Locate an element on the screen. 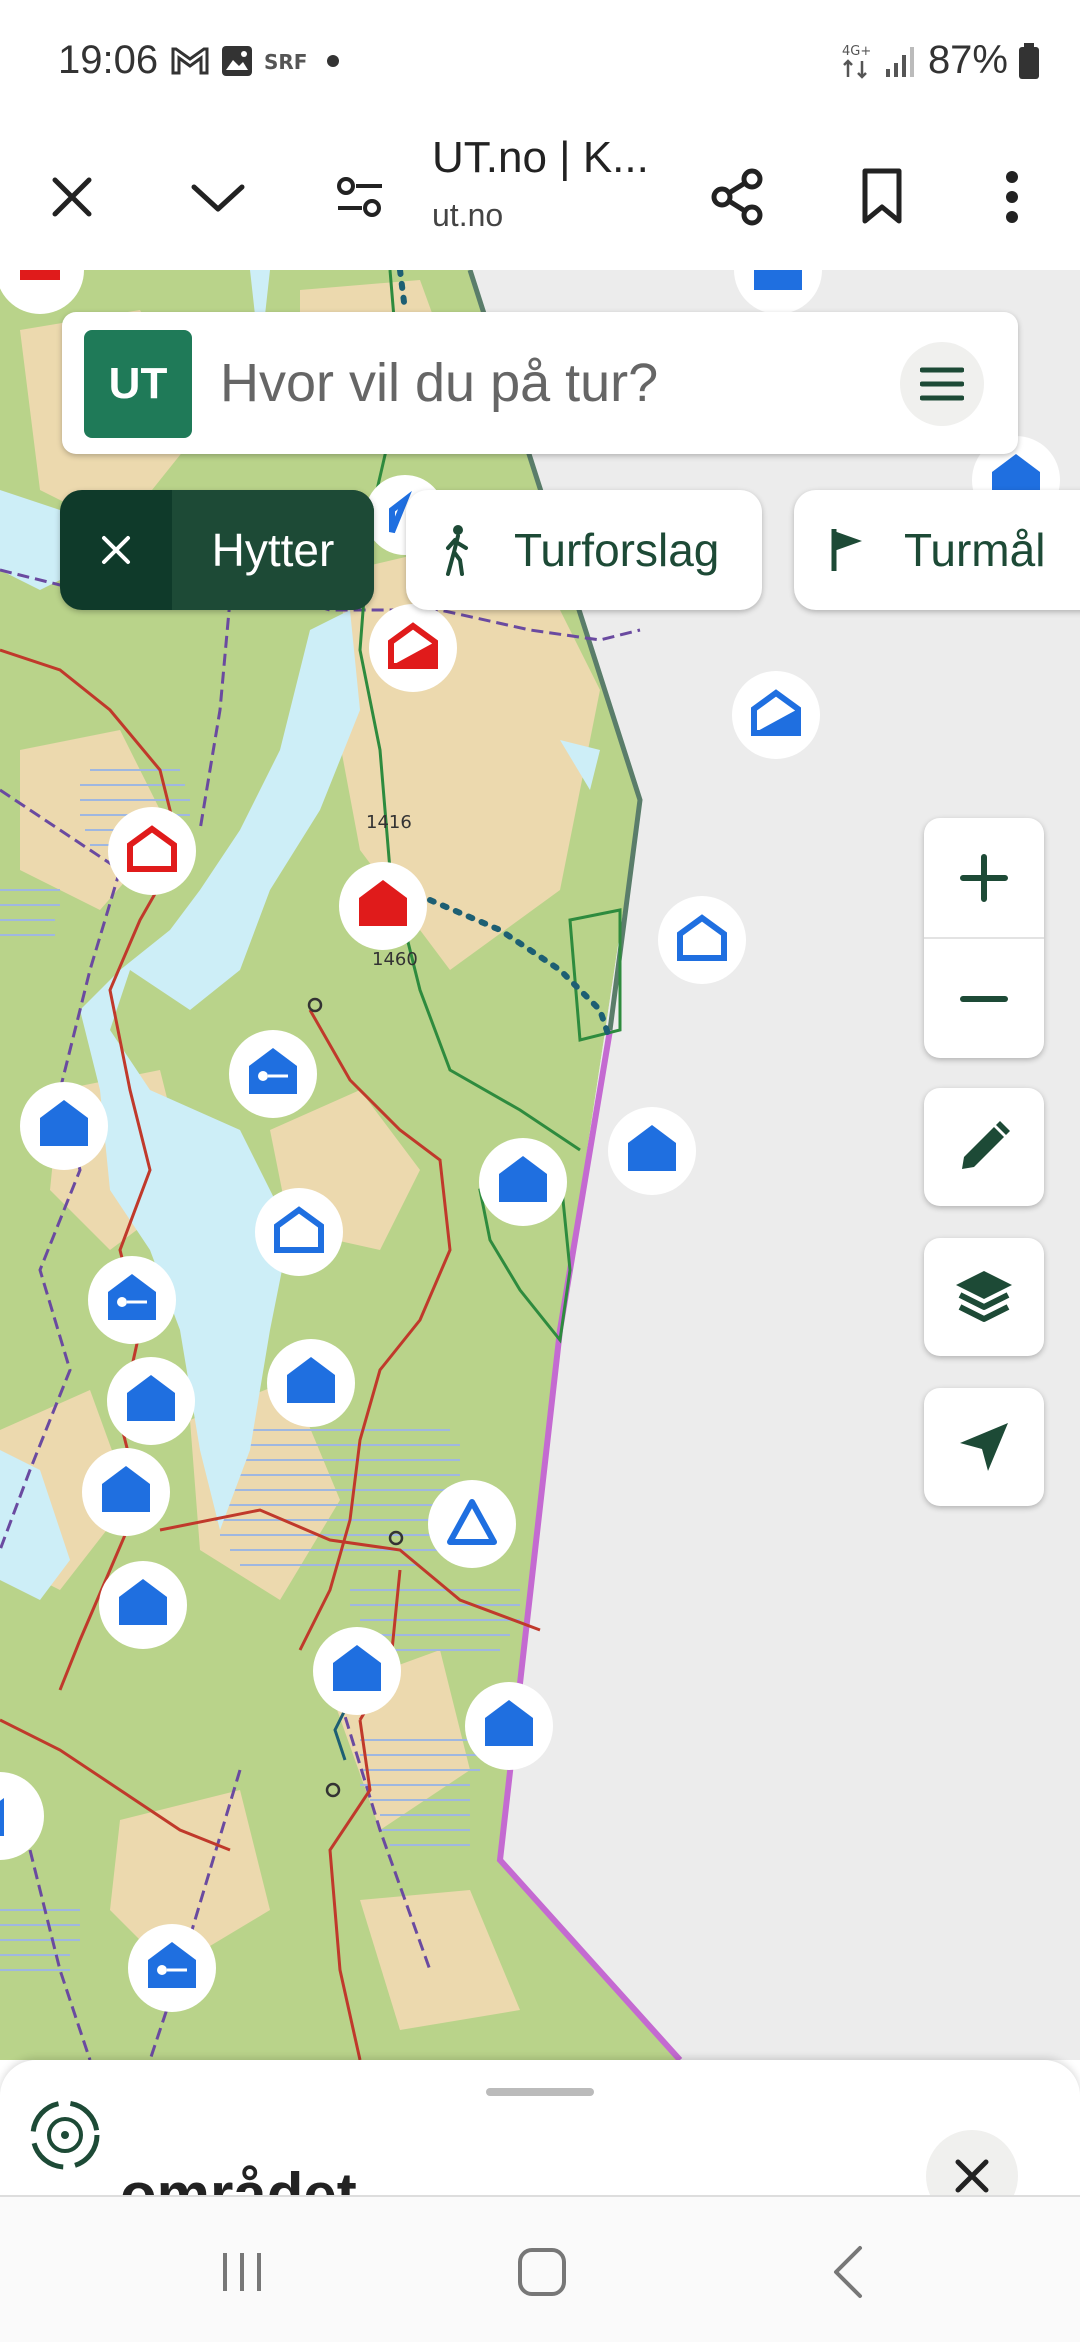  zoom-in-button is located at coordinates (984, 878).